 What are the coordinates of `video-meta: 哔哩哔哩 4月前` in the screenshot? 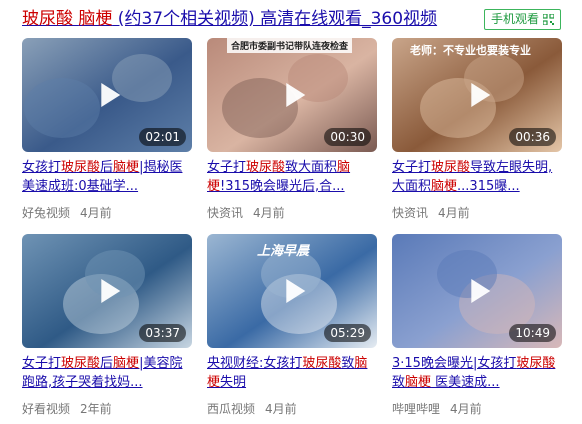 It's located at (442, 408).